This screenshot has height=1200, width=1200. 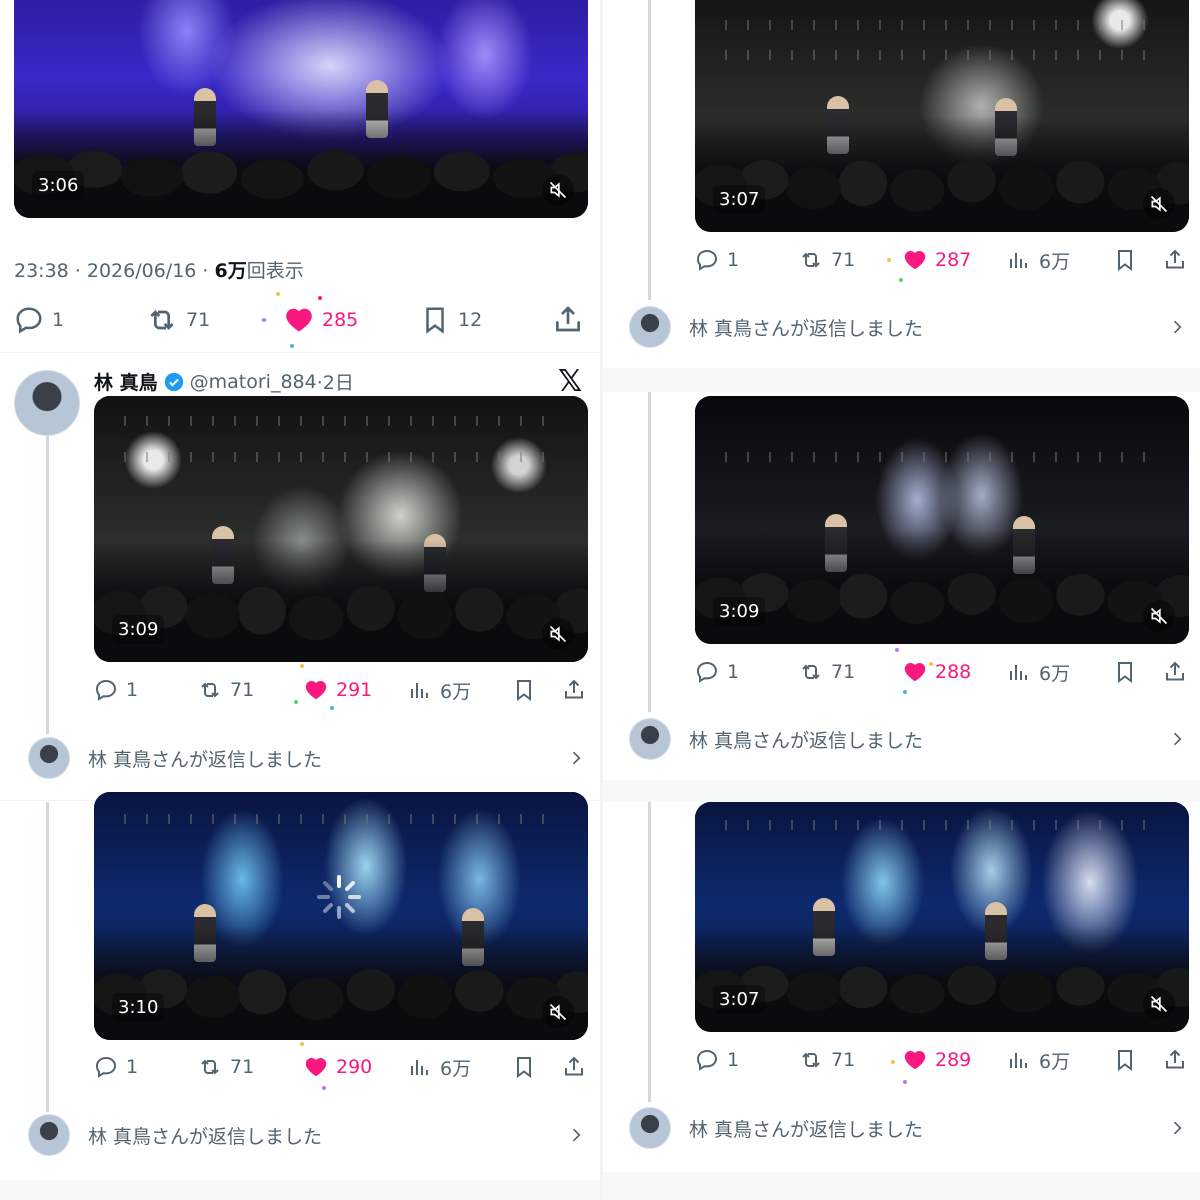 What do you see at coordinates (915, 672) in the screenshot?
I see `heart-icon` at bounding box center [915, 672].